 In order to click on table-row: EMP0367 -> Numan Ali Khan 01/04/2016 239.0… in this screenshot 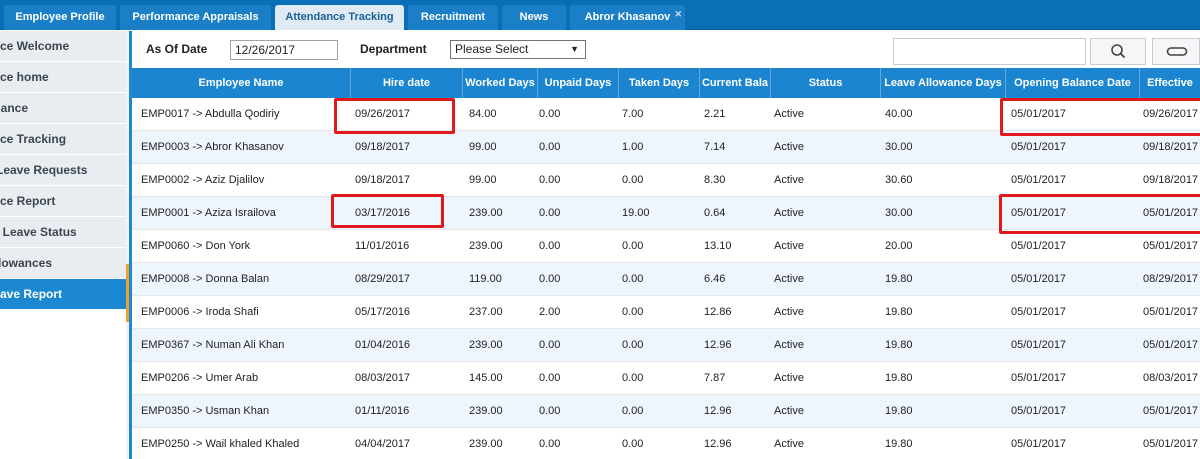, I will do `click(666, 345)`.